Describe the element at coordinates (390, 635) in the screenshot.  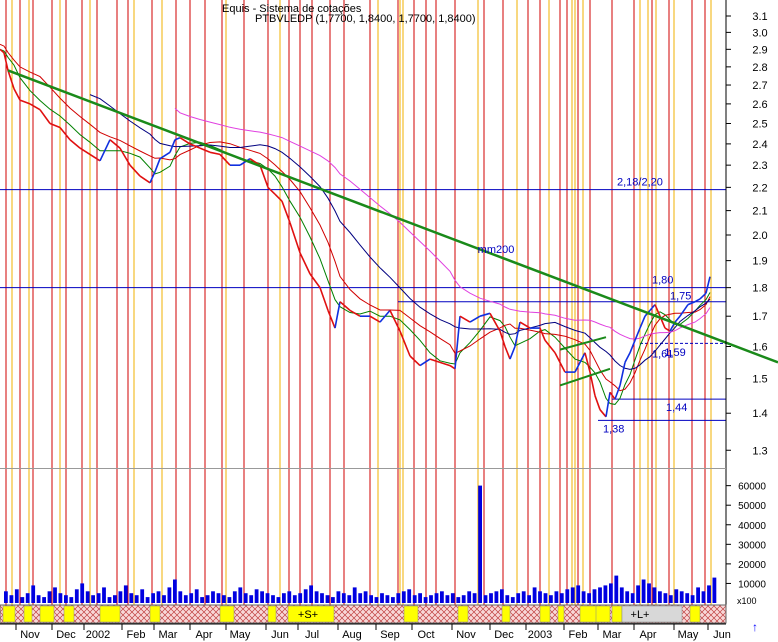
I see `date-tick-label-10: Sep` at that location.